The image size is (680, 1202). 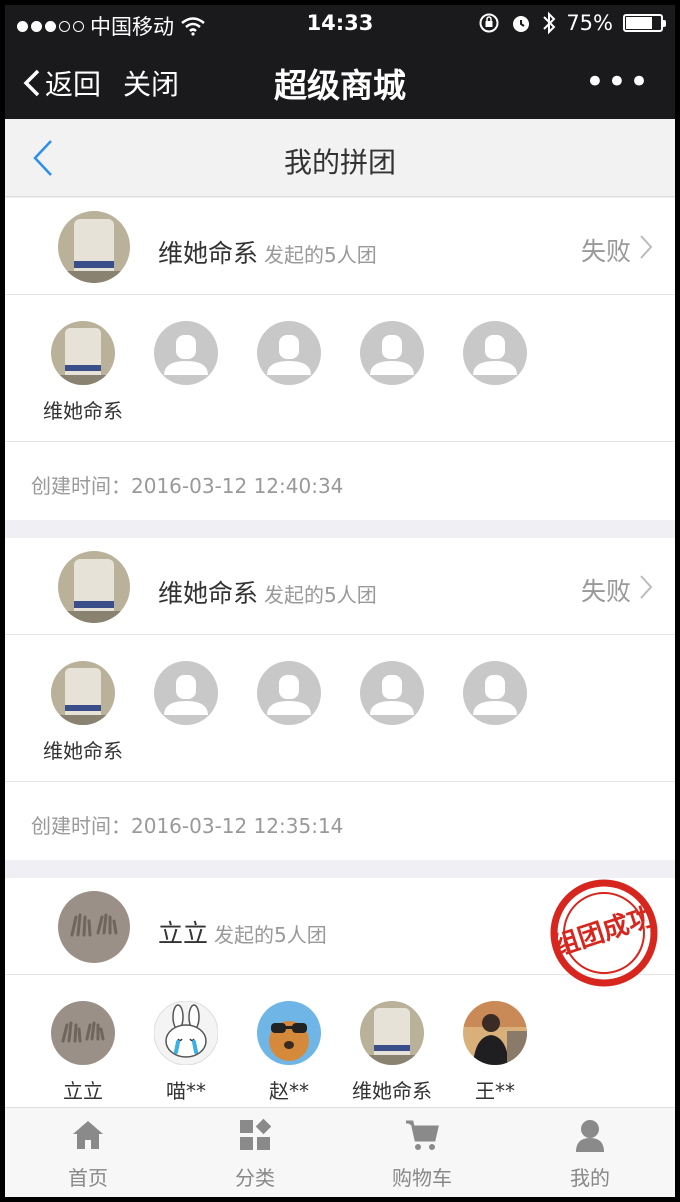 I want to click on battery-percent: 75%, so click(x=589, y=23).